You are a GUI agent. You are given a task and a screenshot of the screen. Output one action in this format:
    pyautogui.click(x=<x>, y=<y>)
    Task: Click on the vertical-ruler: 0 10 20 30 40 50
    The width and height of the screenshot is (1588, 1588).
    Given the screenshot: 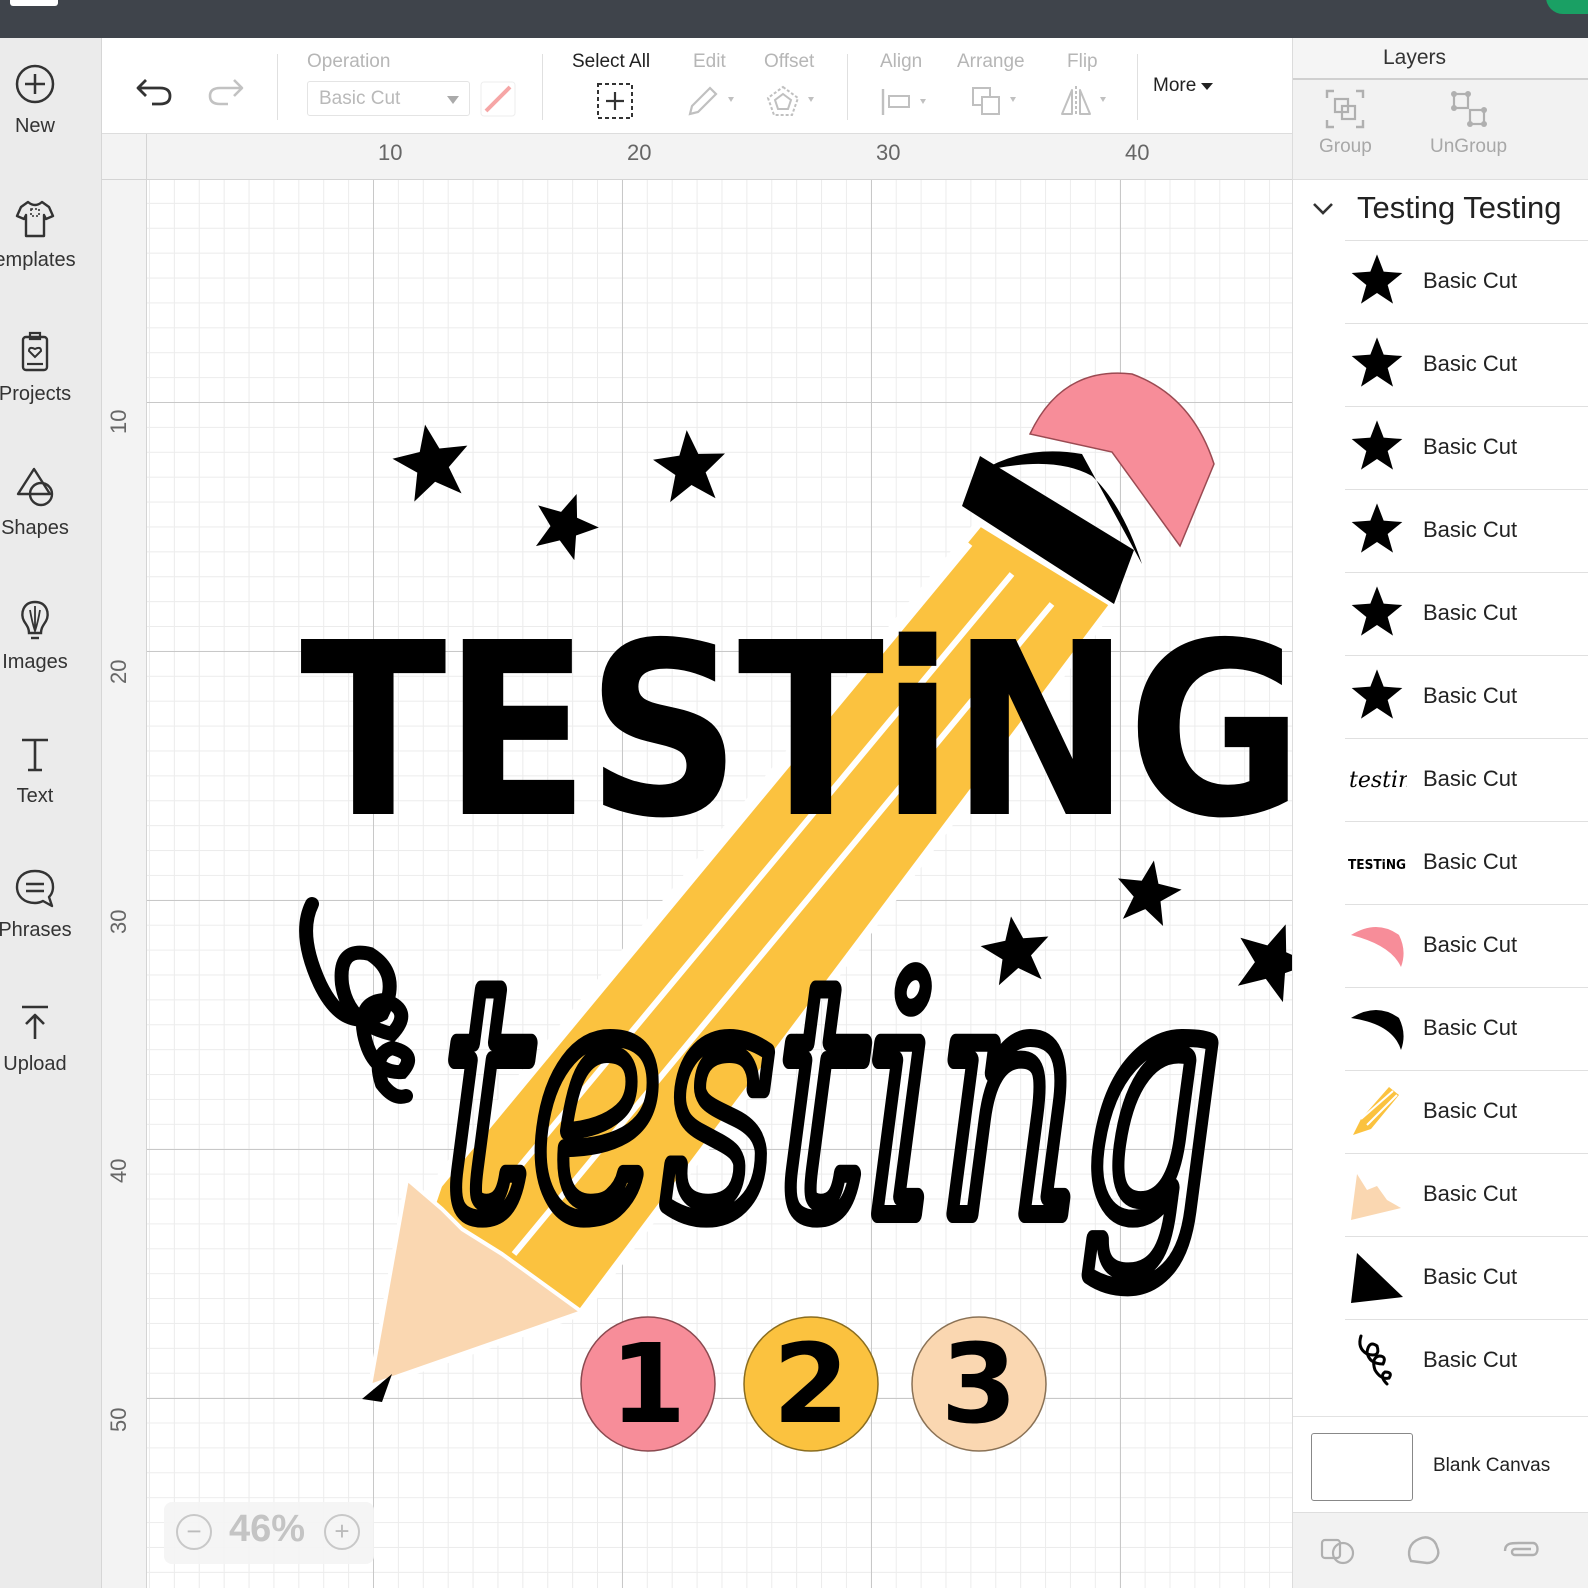 What is the action you would take?
    pyautogui.click(x=124, y=861)
    